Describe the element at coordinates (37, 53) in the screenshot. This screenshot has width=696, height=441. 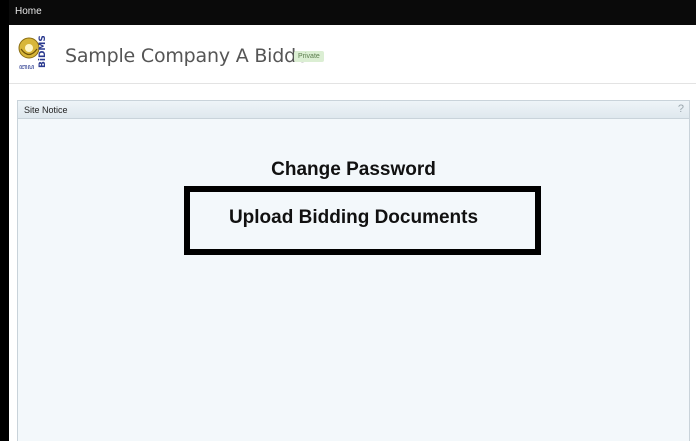
I see `bidms-logo-icon: ꦧꦥ BiDMS` at that location.